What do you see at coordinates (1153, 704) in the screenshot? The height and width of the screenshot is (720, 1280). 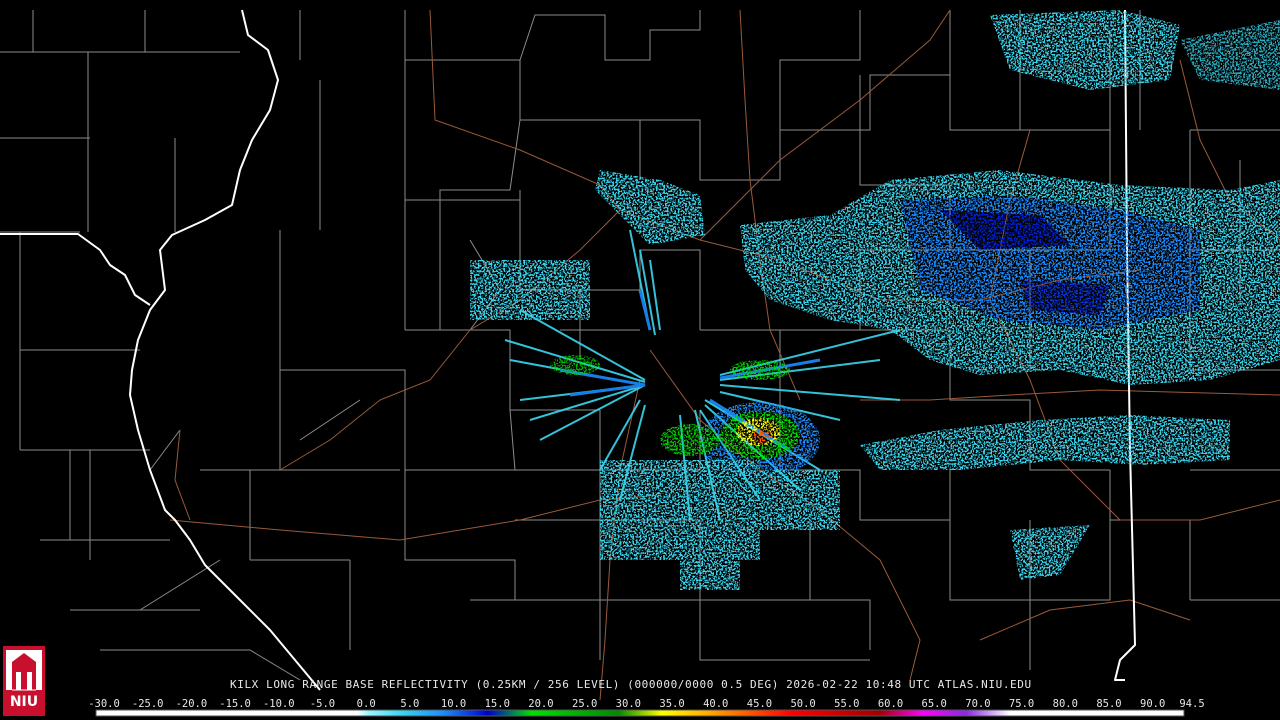 I see `scale-label: 90.0` at bounding box center [1153, 704].